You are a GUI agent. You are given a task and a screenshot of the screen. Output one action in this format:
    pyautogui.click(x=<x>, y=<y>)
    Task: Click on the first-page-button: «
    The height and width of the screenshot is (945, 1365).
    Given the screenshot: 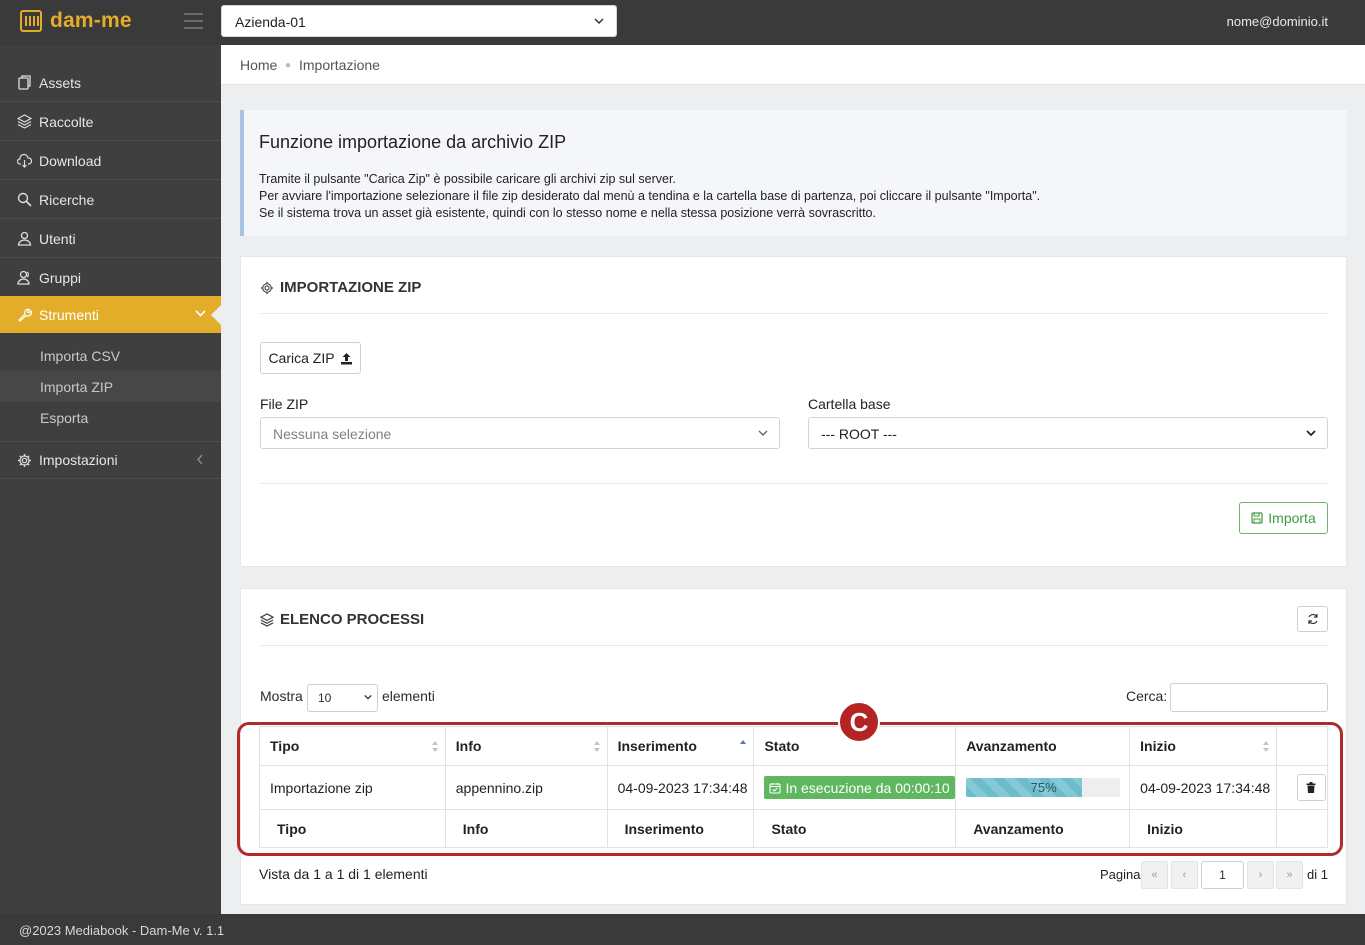 What is the action you would take?
    pyautogui.click(x=1154, y=875)
    